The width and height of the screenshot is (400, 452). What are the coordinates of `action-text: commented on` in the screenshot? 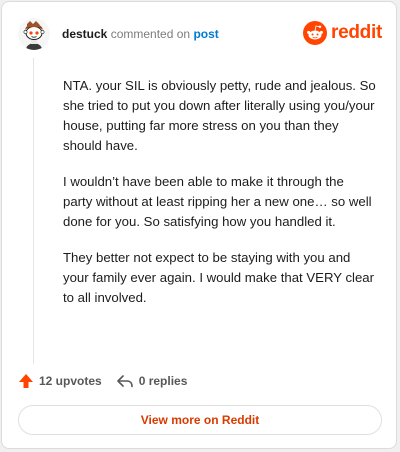 It's located at (150, 34).